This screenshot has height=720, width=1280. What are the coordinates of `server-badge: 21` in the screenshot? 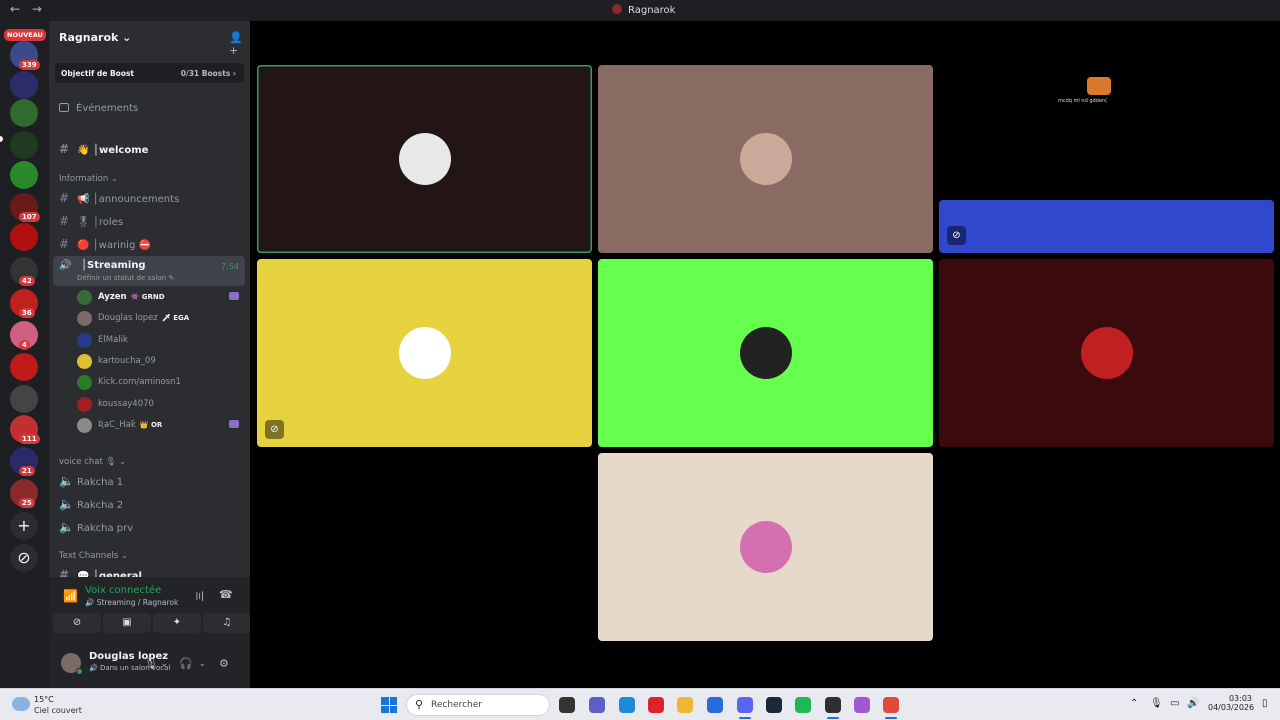 It's located at (27, 471).